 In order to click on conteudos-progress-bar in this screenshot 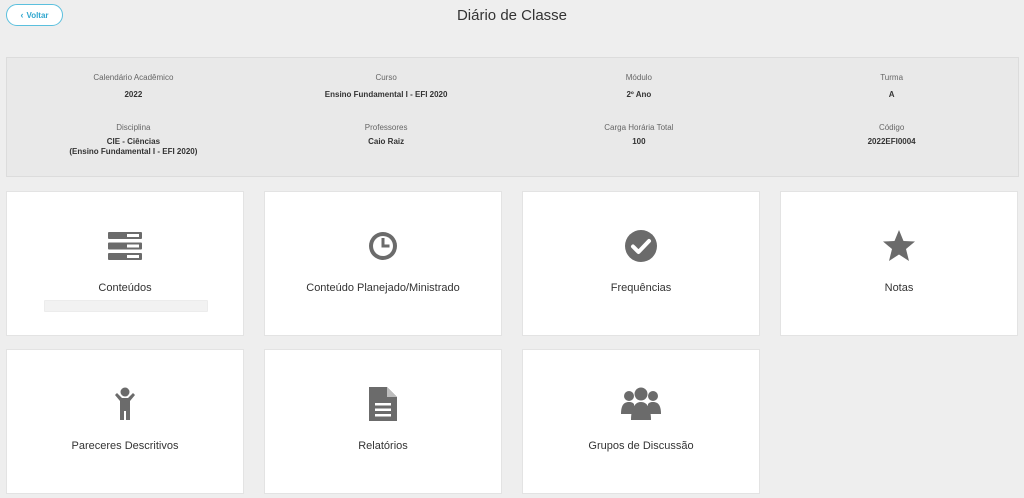, I will do `click(126, 306)`.